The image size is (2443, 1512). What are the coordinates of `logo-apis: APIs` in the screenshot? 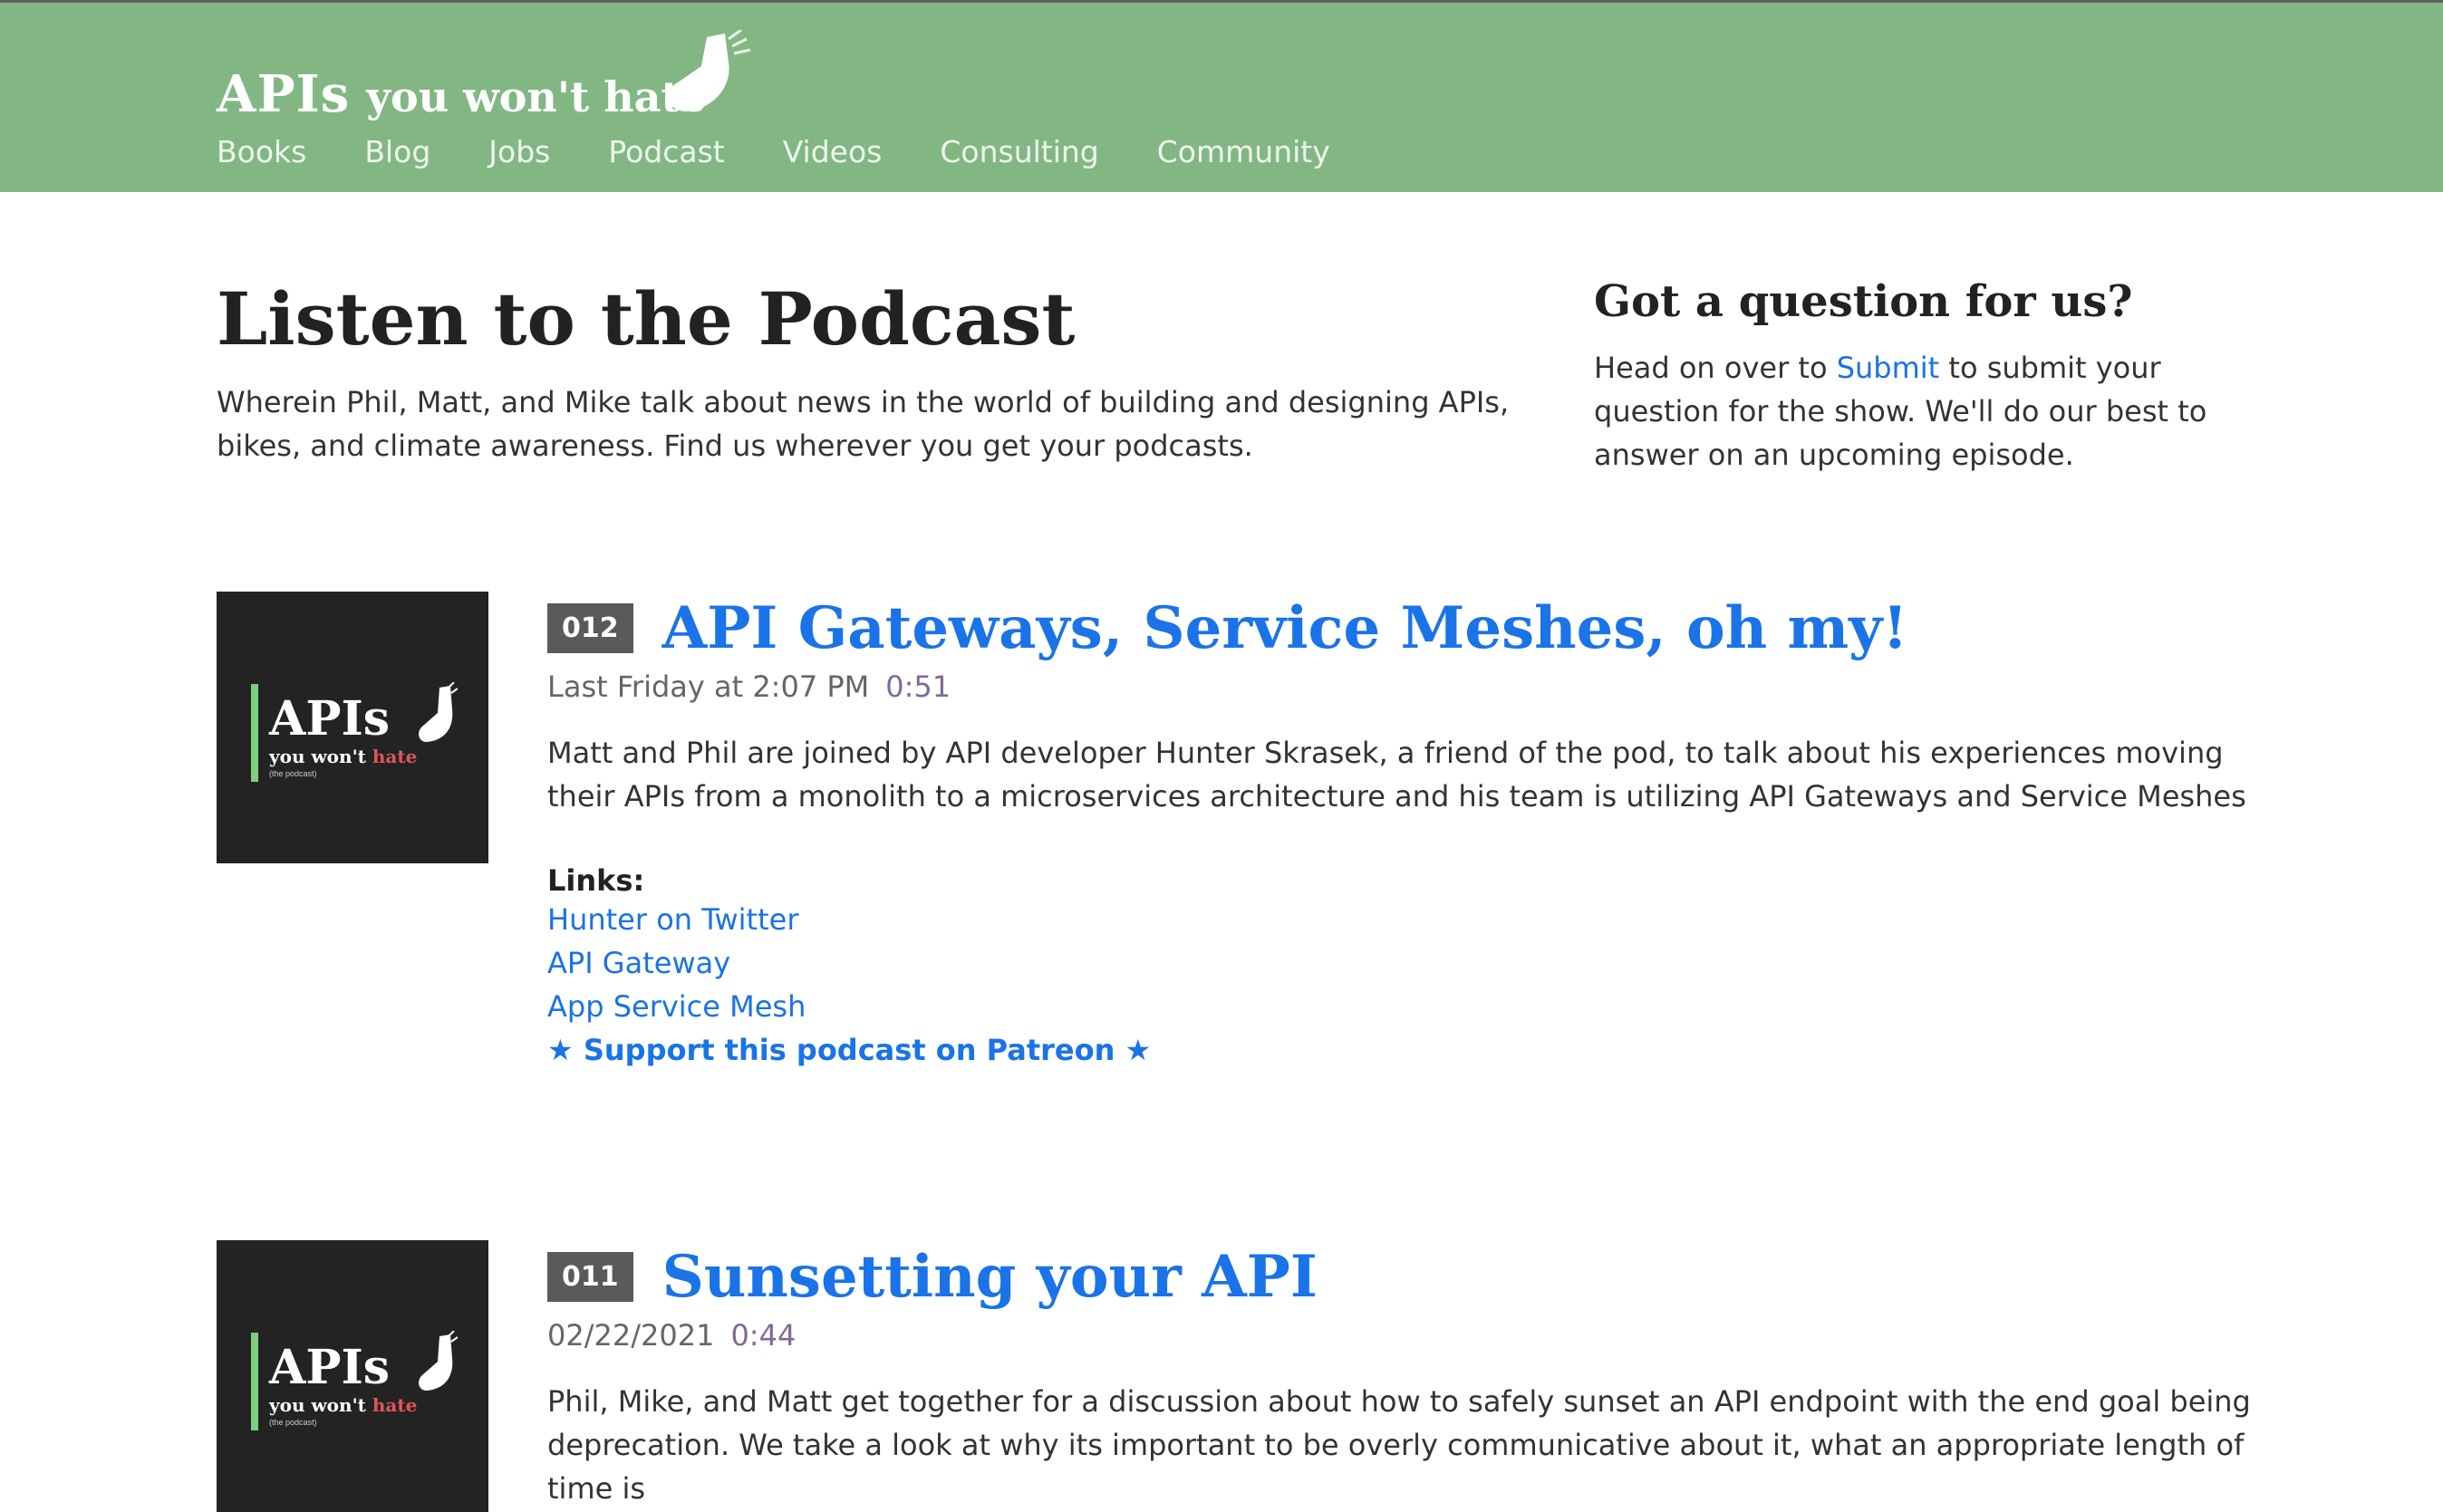 It's located at (284, 94).